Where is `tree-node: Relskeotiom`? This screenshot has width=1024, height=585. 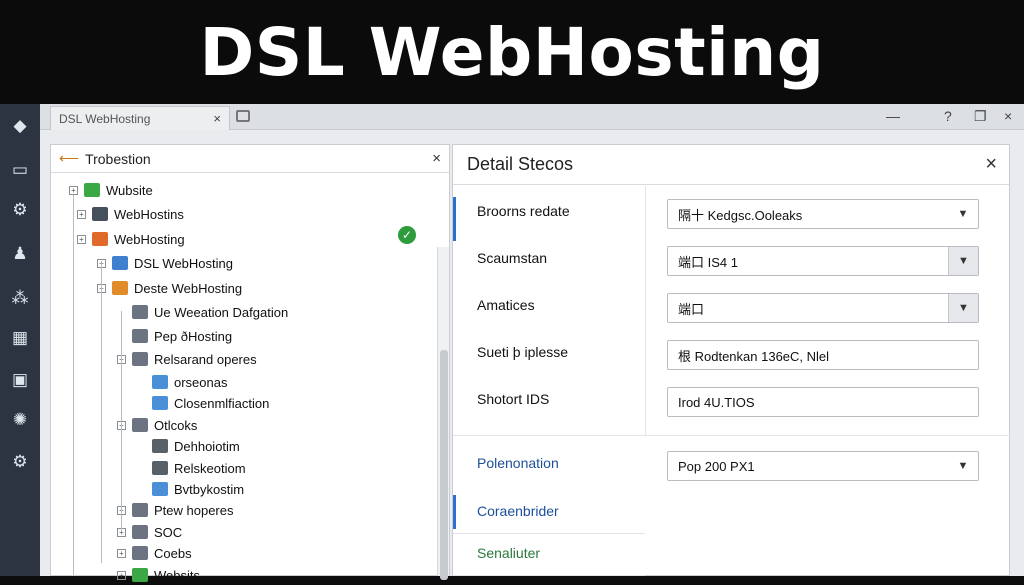
tree-node: Relskeotiom is located at coordinates (191, 468).